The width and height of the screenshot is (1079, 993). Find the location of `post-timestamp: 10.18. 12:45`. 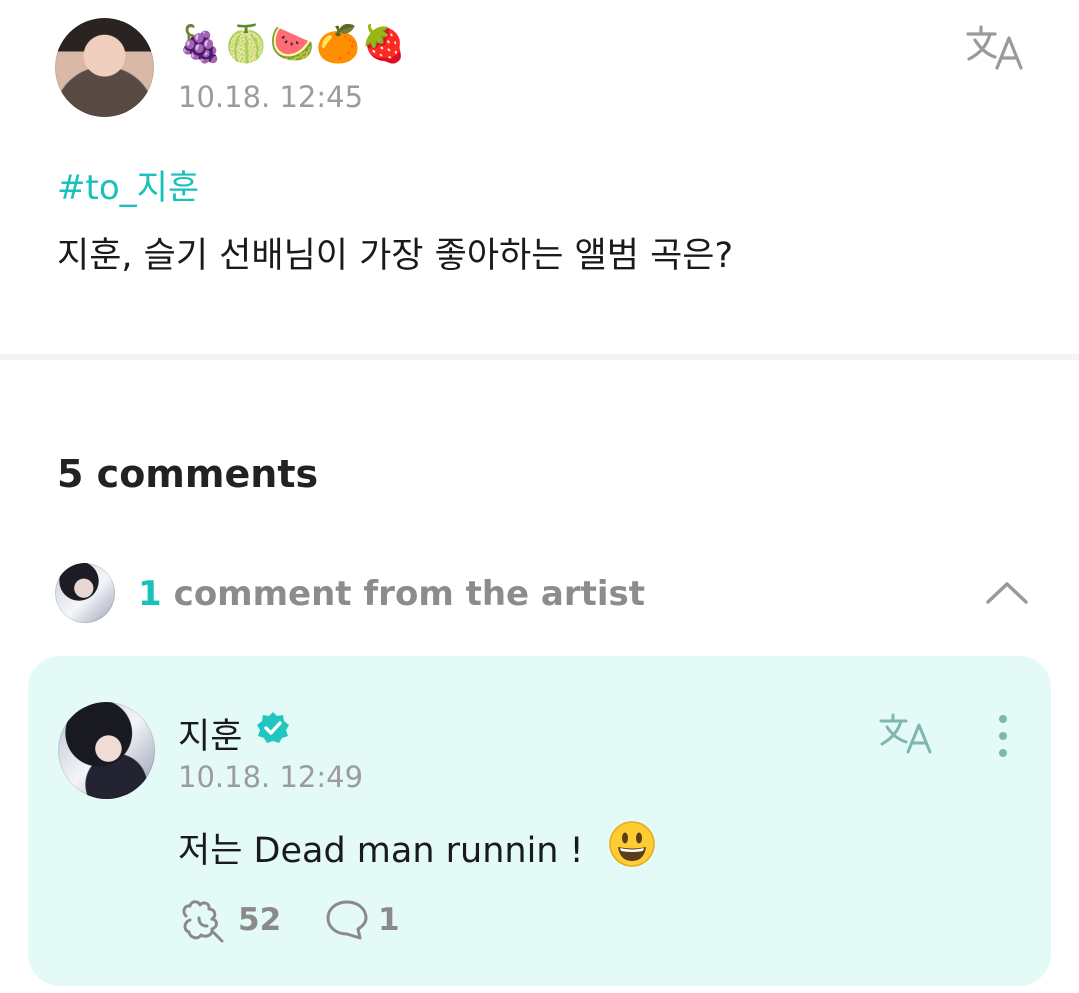

post-timestamp: 10.18. 12:45 is located at coordinates (271, 97).